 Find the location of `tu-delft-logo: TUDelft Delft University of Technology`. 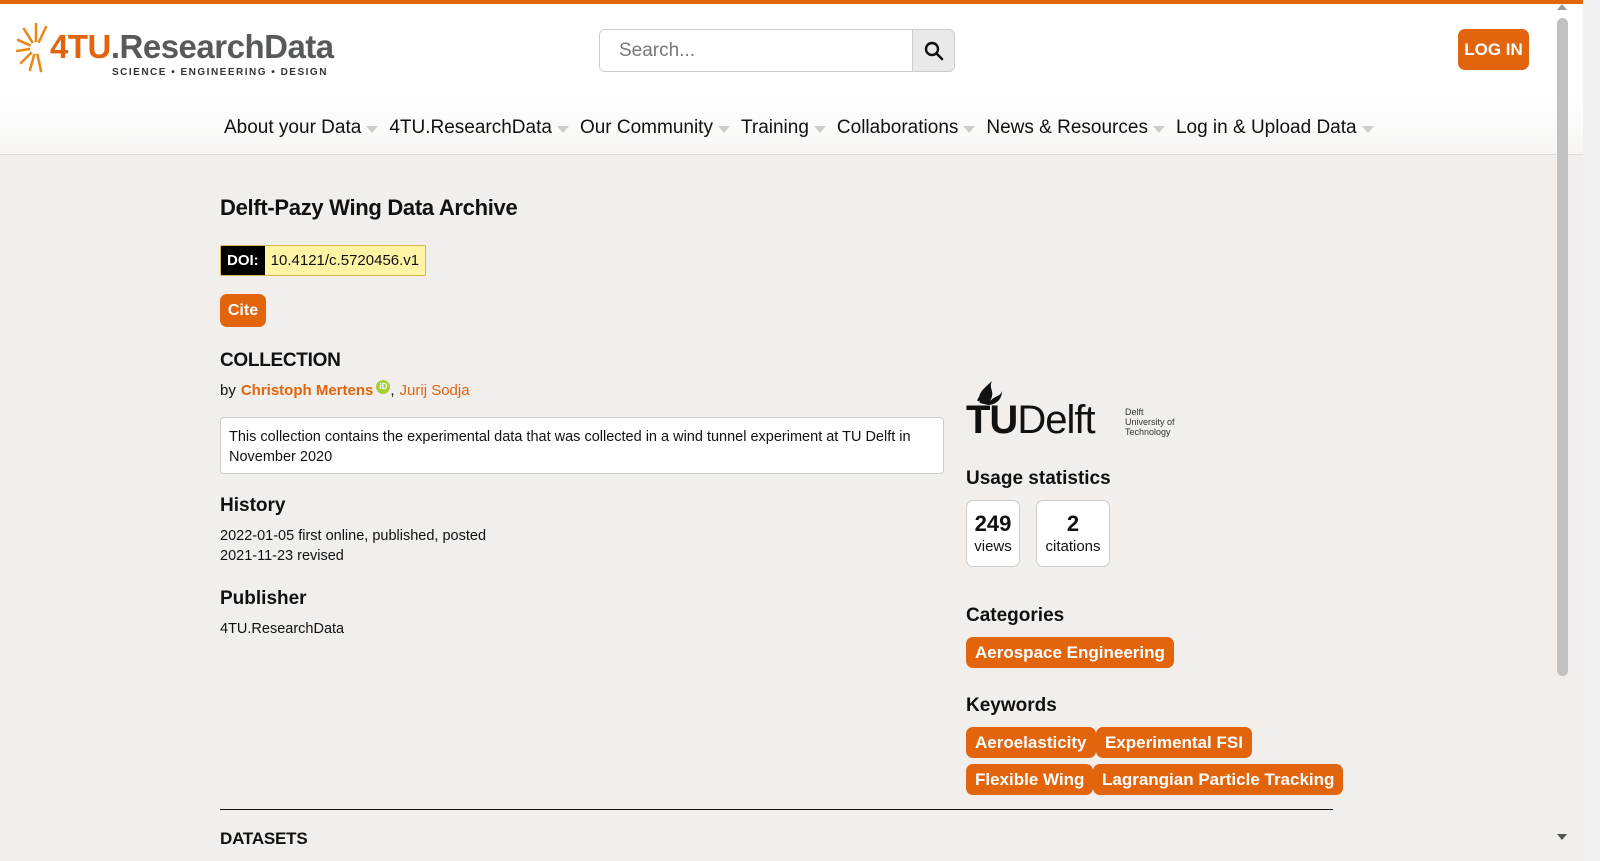

tu-delft-logo: TUDelft Delft University of Technology is located at coordinates (1076, 412).